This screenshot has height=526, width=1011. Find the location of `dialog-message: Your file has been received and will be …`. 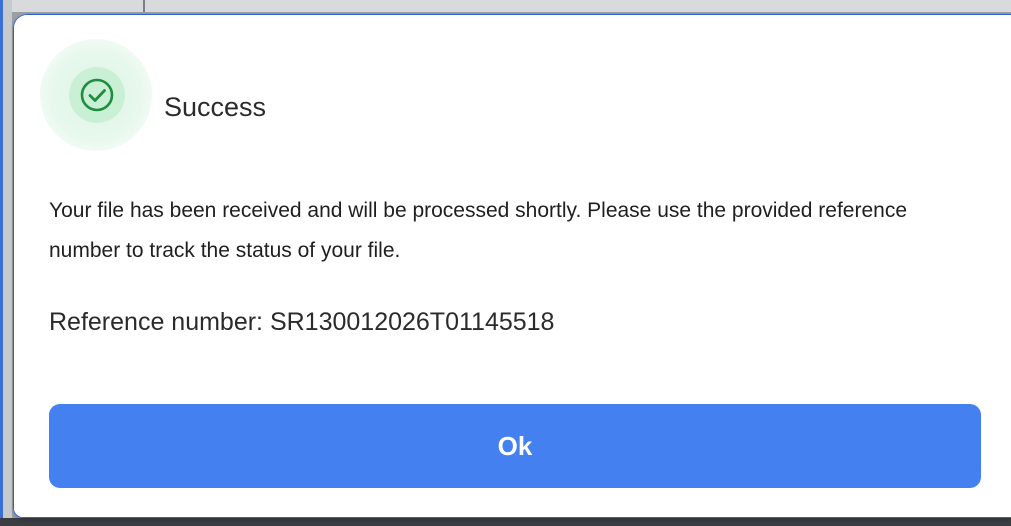

dialog-message: Your file has been received and will be … is located at coordinates (478, 230).